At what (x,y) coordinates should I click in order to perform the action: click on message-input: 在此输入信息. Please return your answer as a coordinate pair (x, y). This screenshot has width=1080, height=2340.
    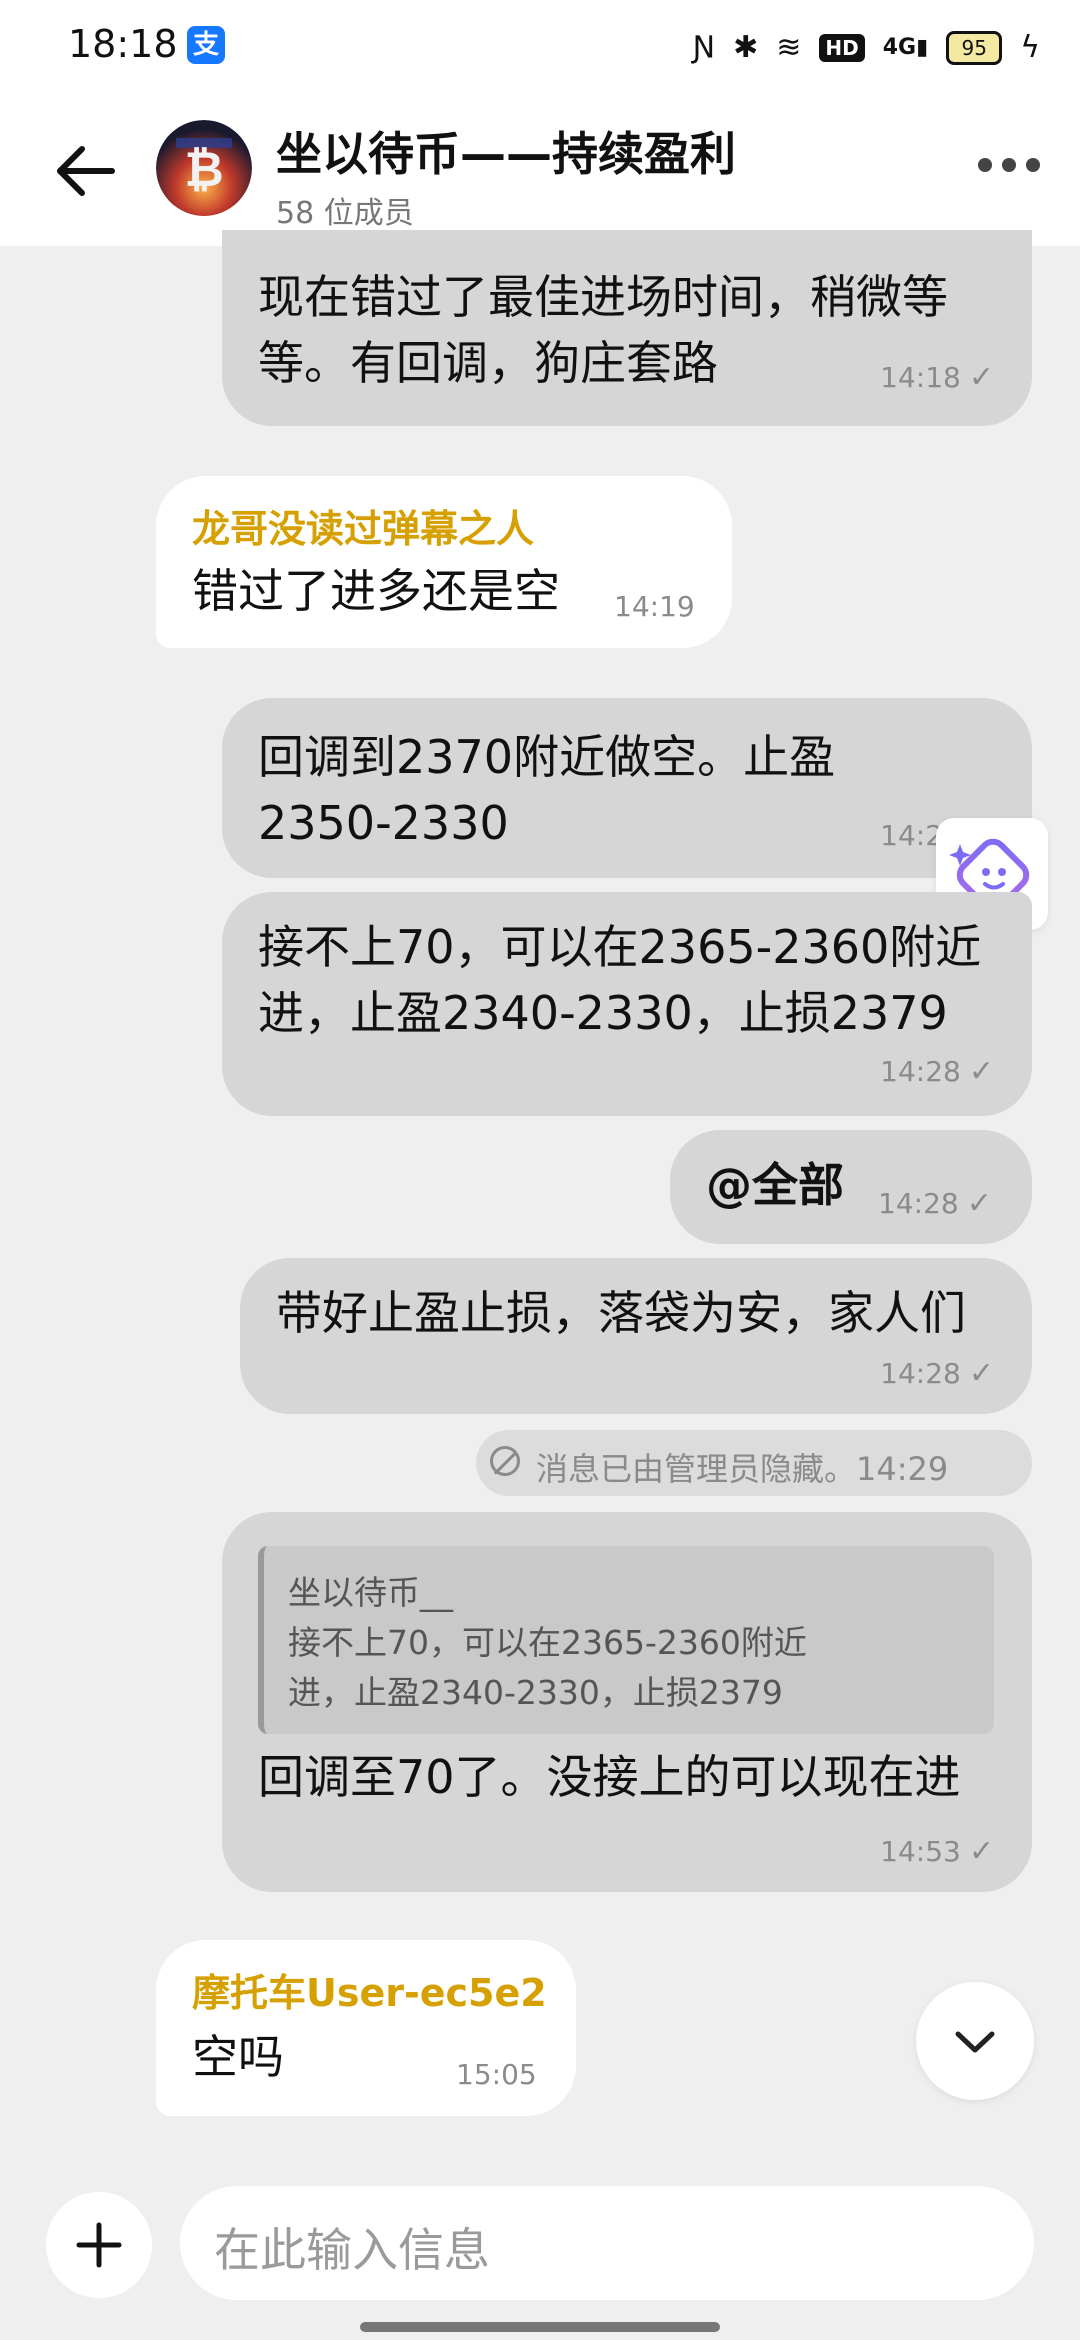
    Looking at the image, I should click on (607, 2243).